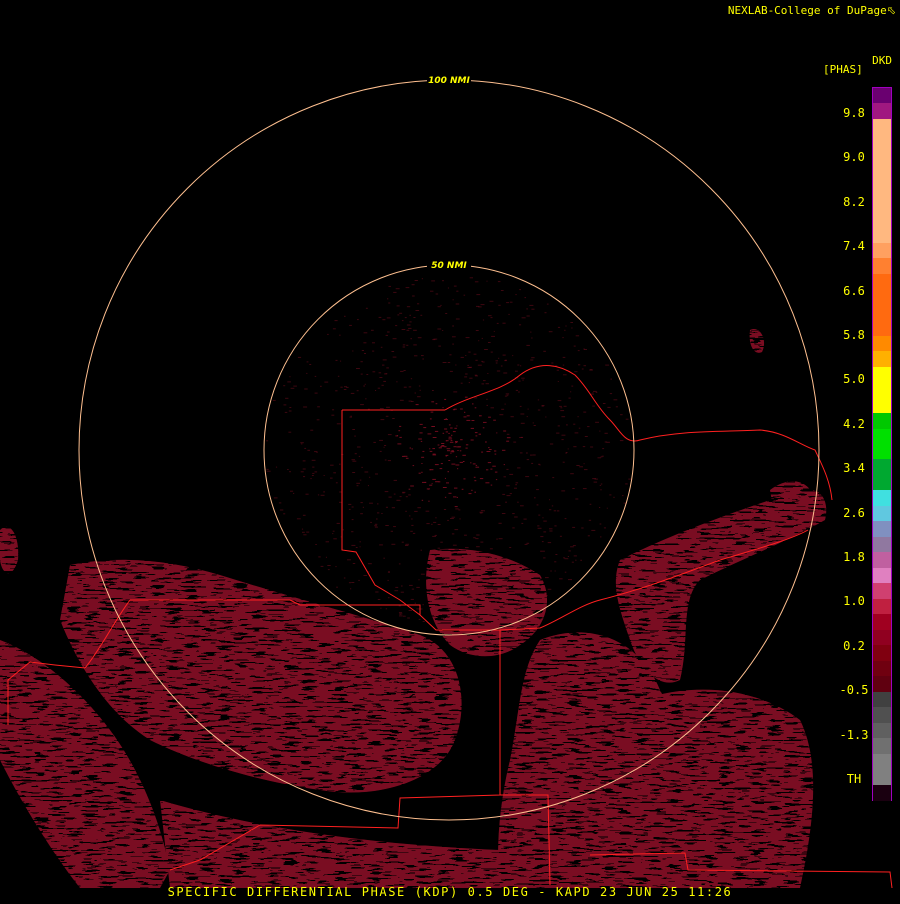  What do you see at coordinates (812, 10) in the screenshot?
I see `credit-label: NEXLAB-College of DuPage⬁` at bounding box center [812, 10].